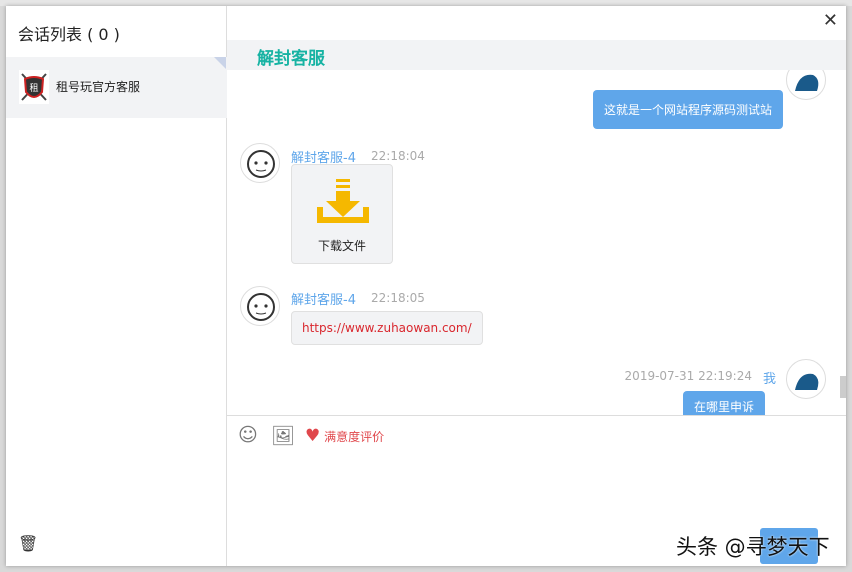 This screenshot has width=852, height=572. I want to click on message-time: 2019-07-31 22:19:24, so click(688, 376).